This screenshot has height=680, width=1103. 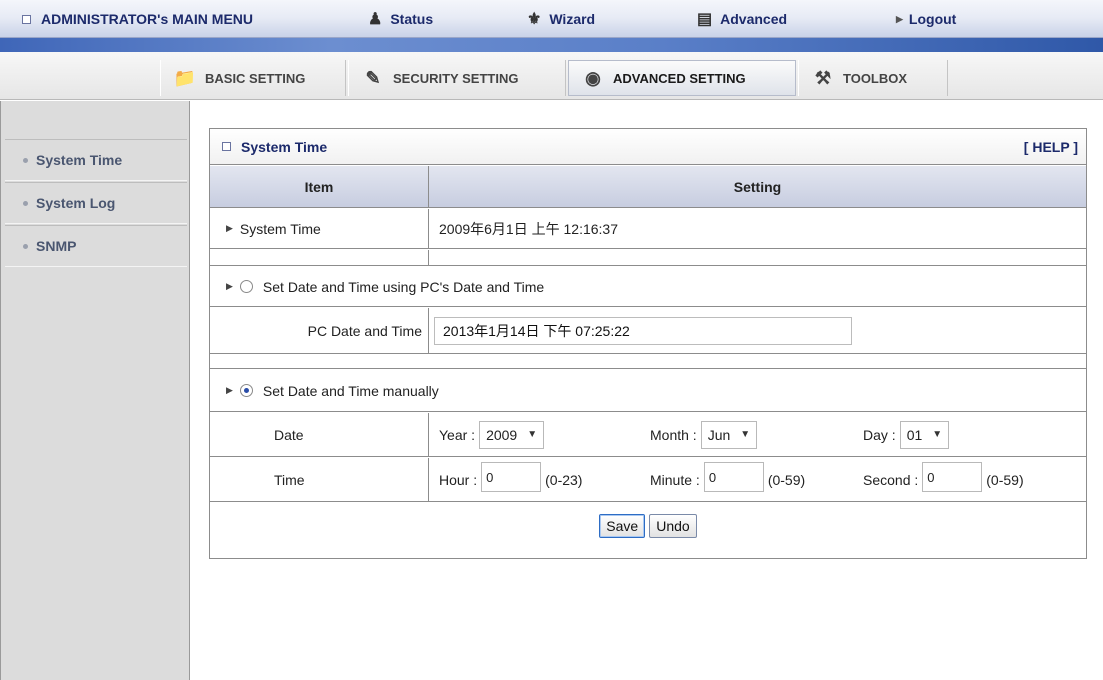 I want to click on logout-link: ▶ Logout, so click(x=926, y=19).